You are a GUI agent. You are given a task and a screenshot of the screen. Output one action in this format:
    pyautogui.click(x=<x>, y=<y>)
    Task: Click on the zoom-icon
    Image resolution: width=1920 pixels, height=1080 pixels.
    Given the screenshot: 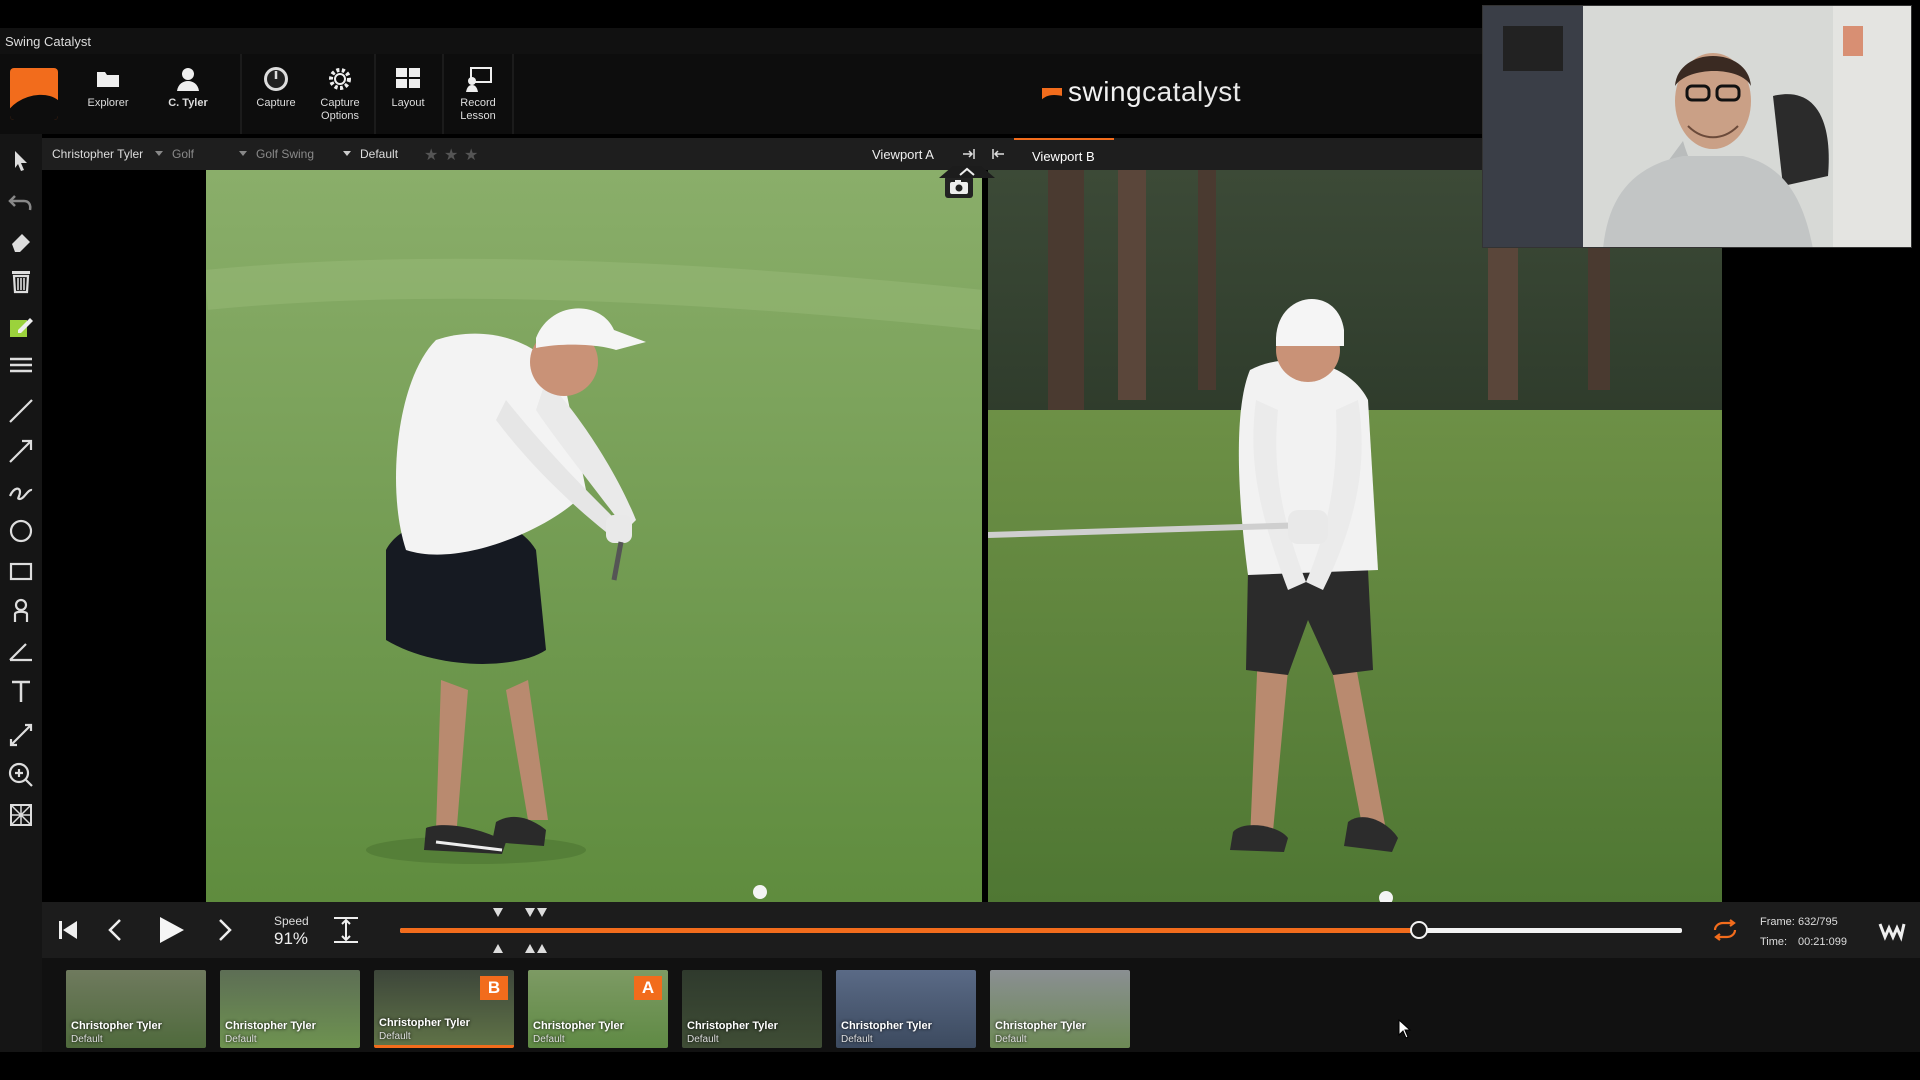 What is the action you would take?
    pyautogui.click(x=20, y=774)
    